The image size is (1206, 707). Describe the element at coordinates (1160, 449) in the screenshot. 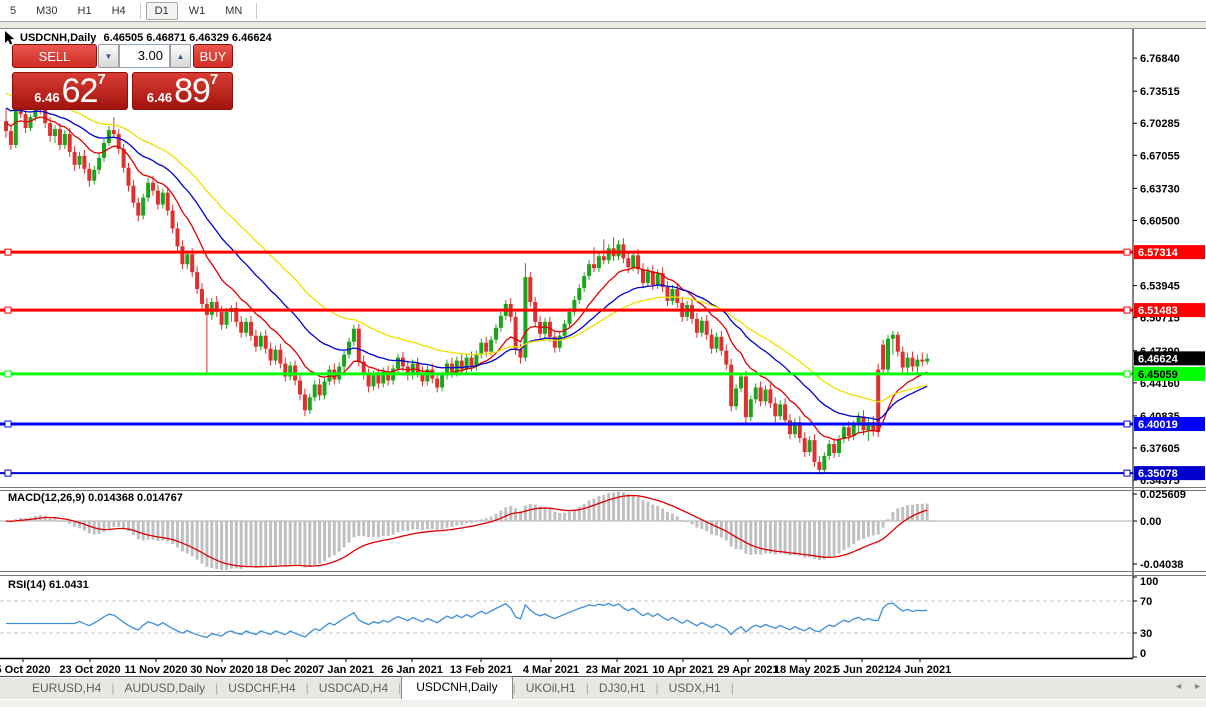

I see `price-tick-label: 6.37605` at that location.